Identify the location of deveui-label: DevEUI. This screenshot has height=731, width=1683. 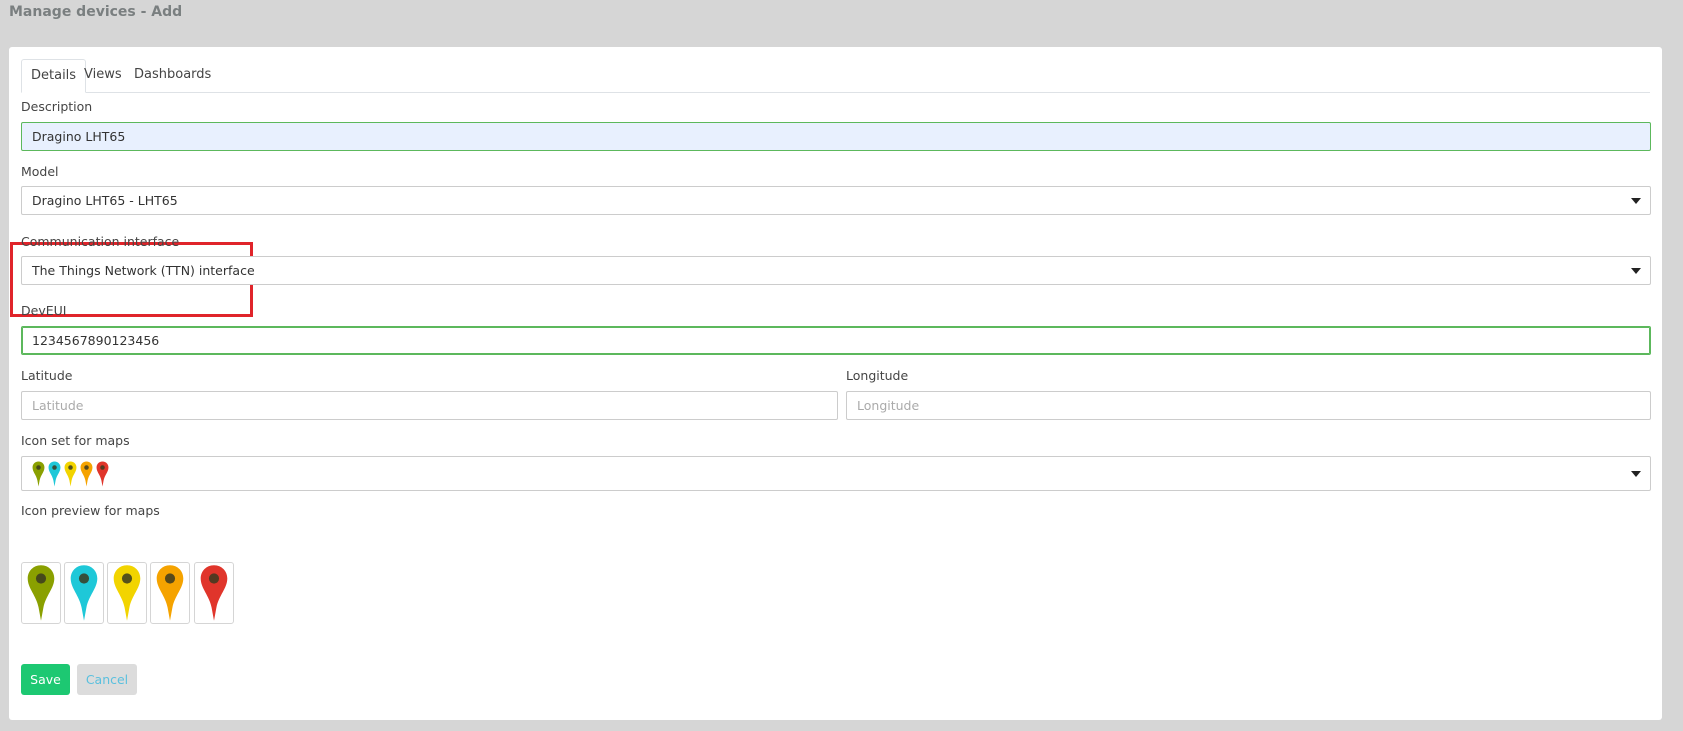
(44, 310).